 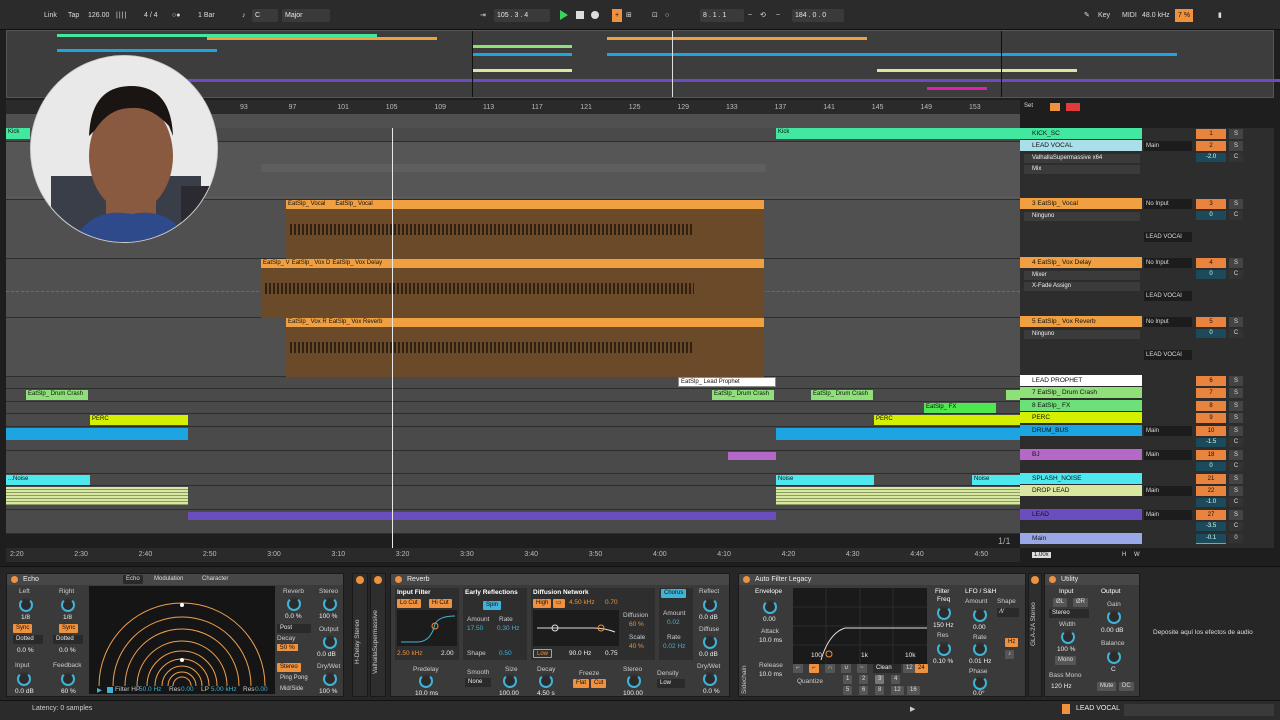 I want to click on key-select: C, so click(x=265, y=15).